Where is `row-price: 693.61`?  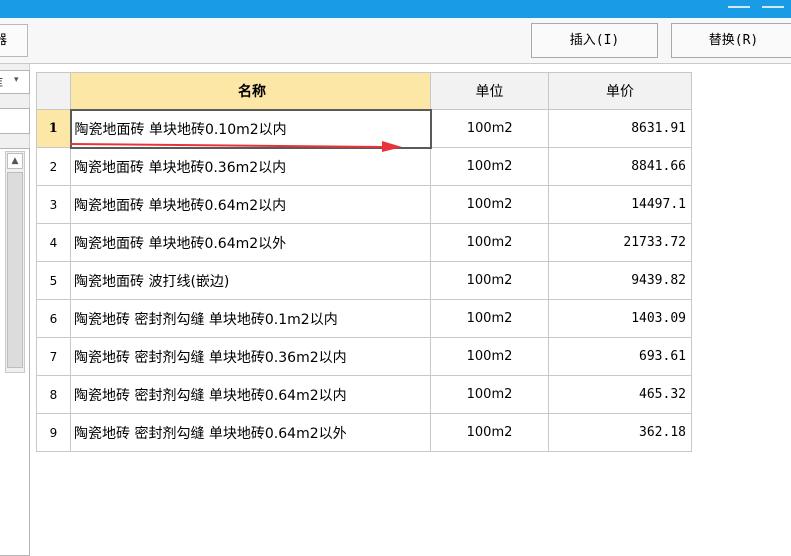
row-price: 693.61 is located at coordinates (620, 356).